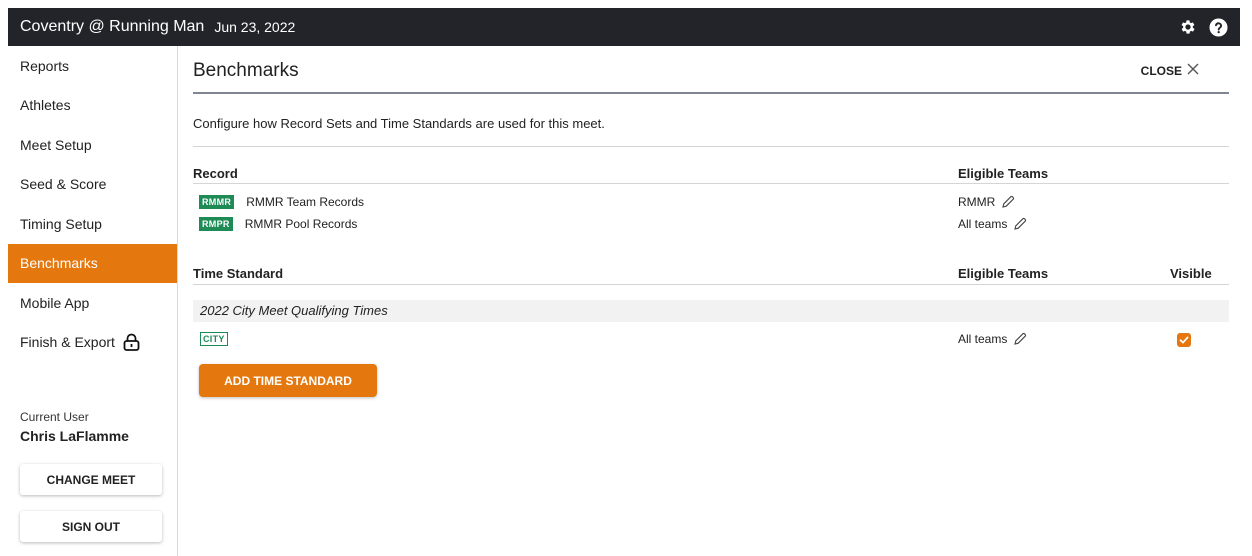 The image size is (1252, 556). I want to click on record-eligible-teams: All teams, so click(992, 224).